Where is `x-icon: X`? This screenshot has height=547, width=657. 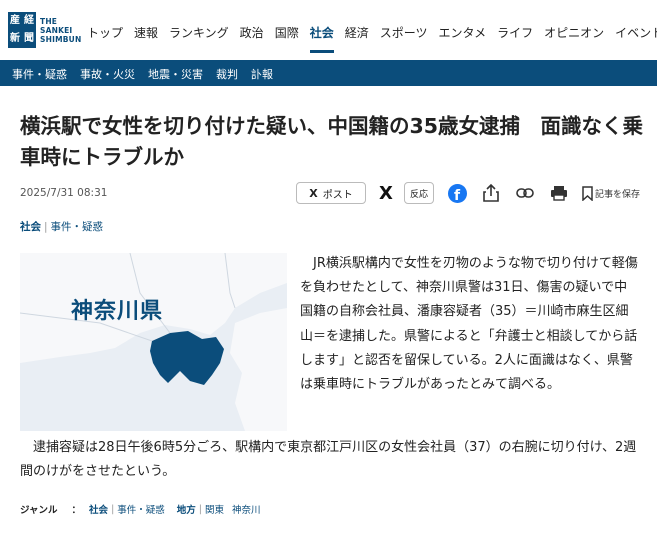 x-icon: X is located at coordinates (313, 193).